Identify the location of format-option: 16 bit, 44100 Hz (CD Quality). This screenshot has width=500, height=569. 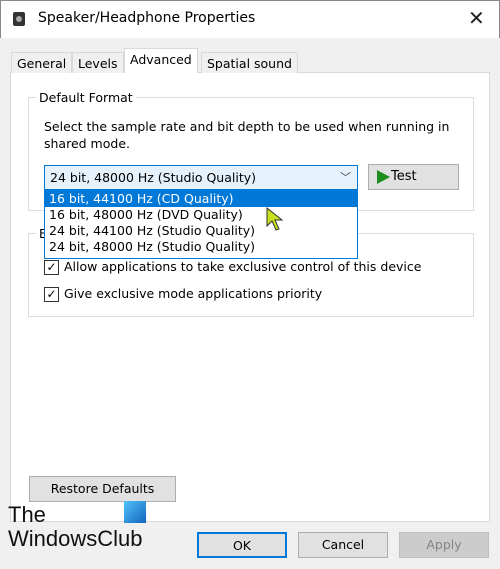
(201, 199).